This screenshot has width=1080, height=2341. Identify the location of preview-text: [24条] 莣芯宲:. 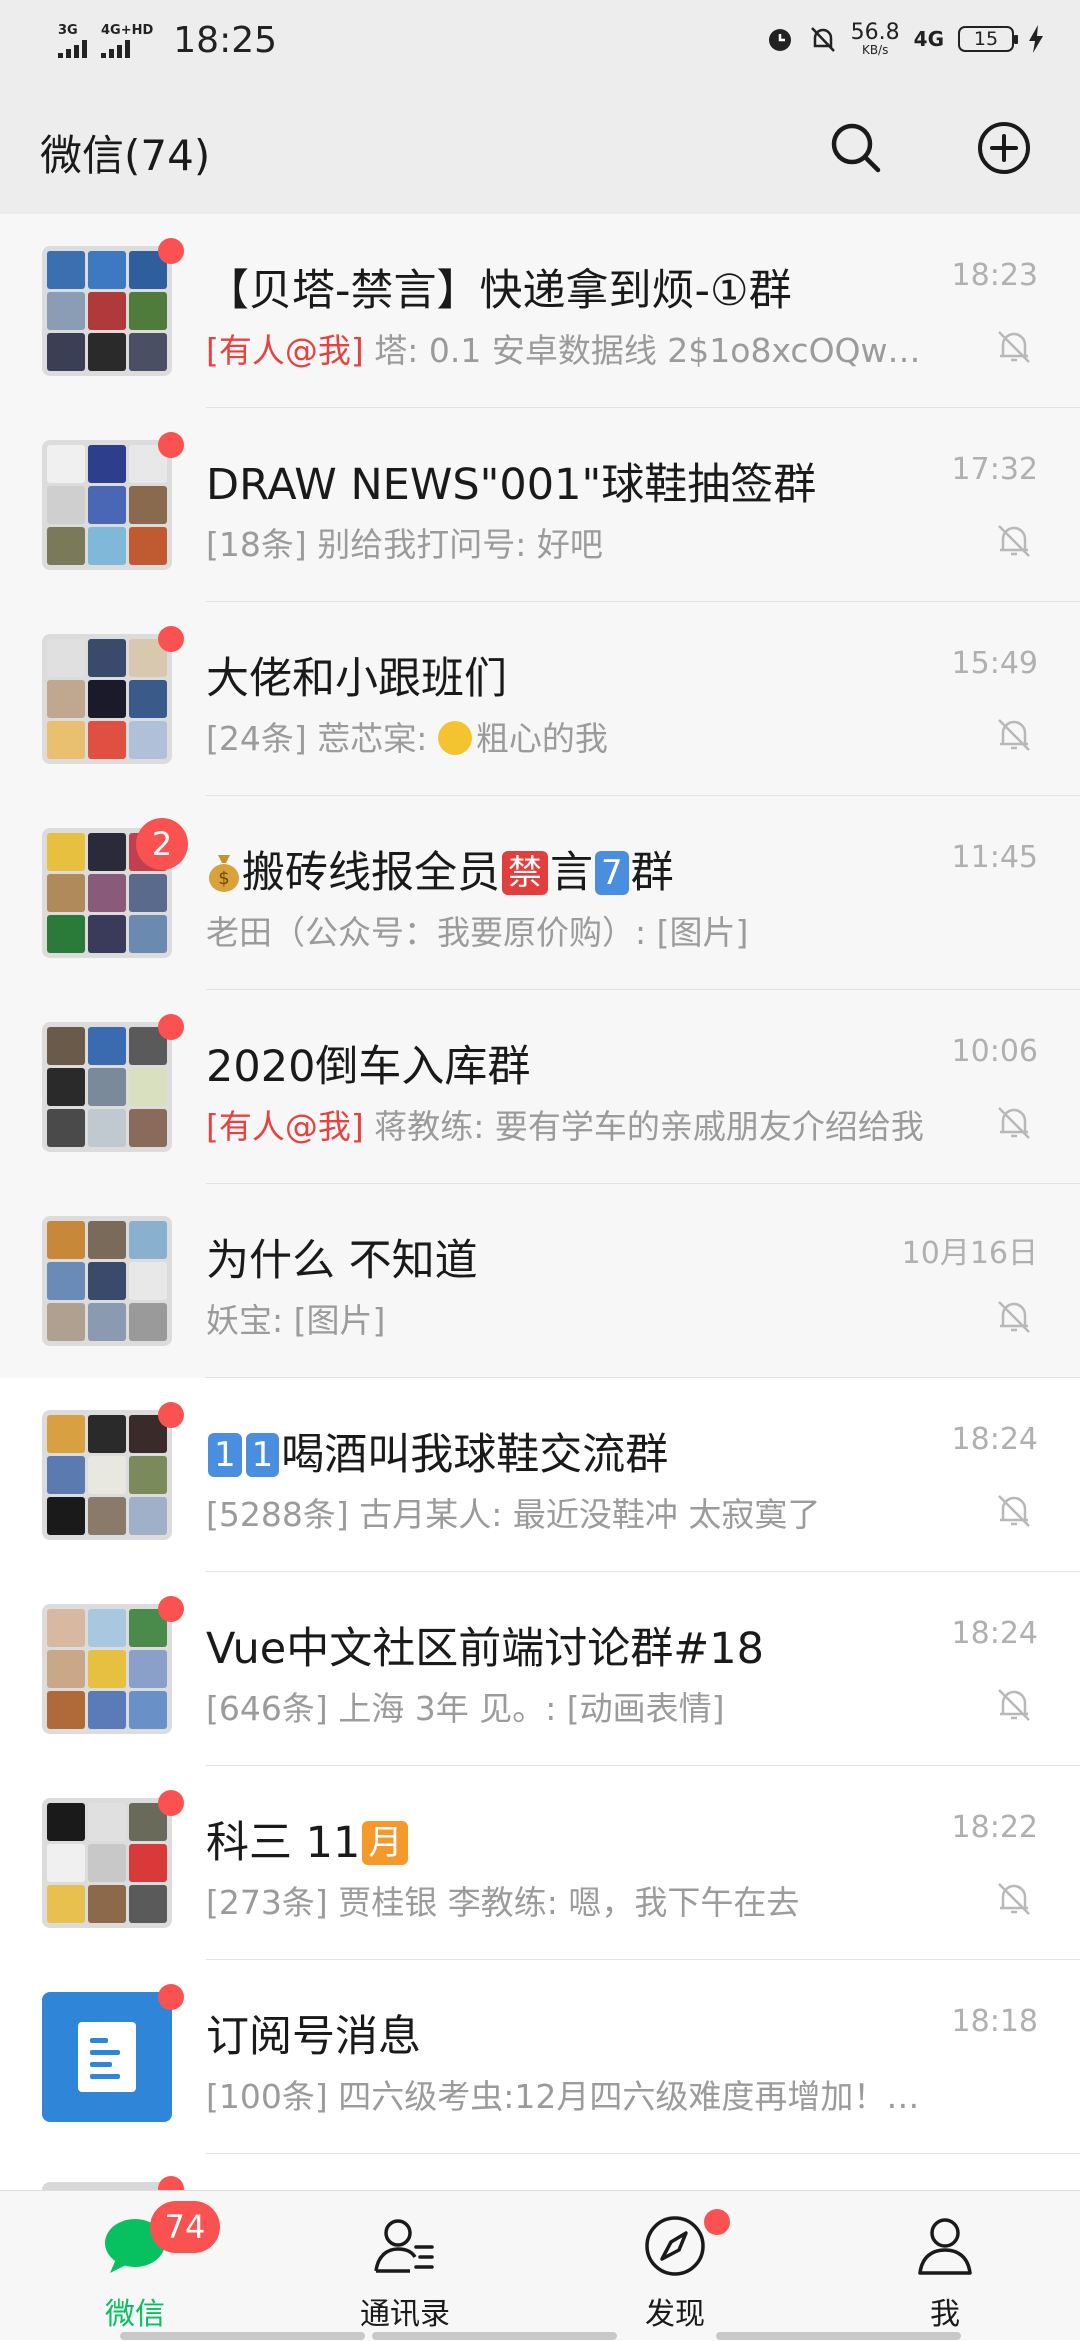
(322, 738).